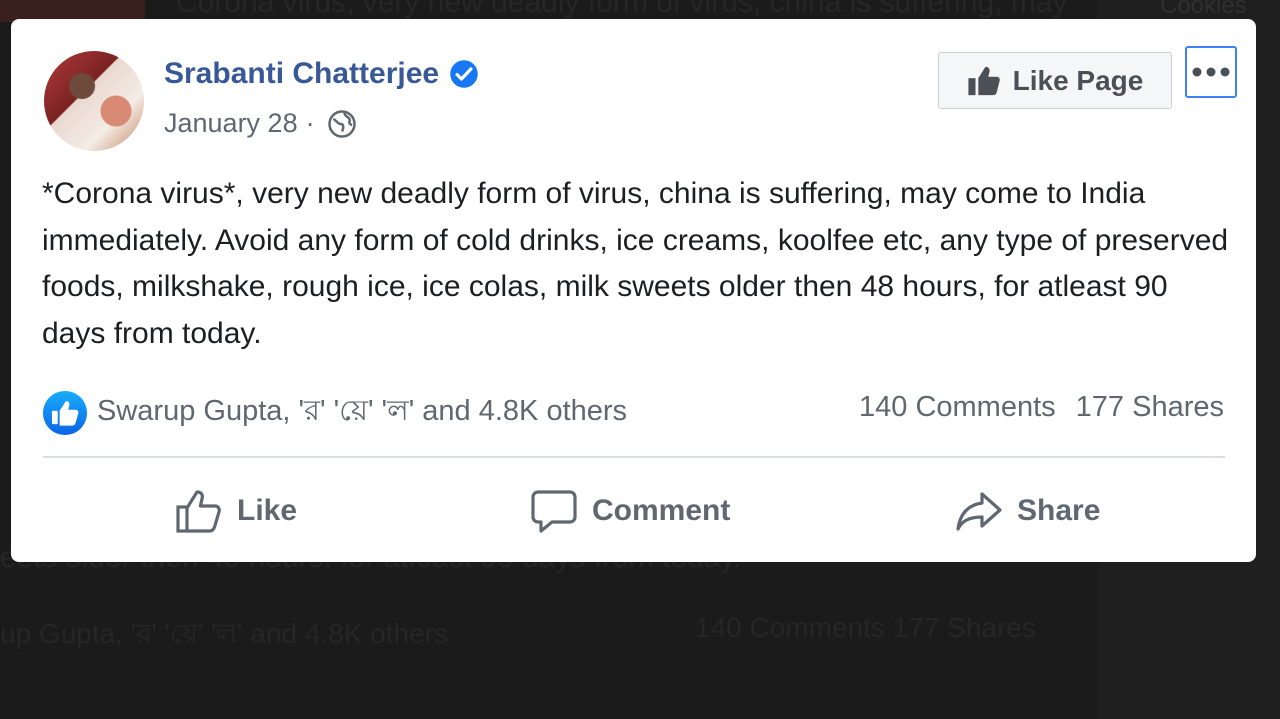 The height and width of the screenshot is (719, 1280). Describe the element at coordinates (1078, 80) in the screenshot. I see `like-page-label: Like Page` at that location.